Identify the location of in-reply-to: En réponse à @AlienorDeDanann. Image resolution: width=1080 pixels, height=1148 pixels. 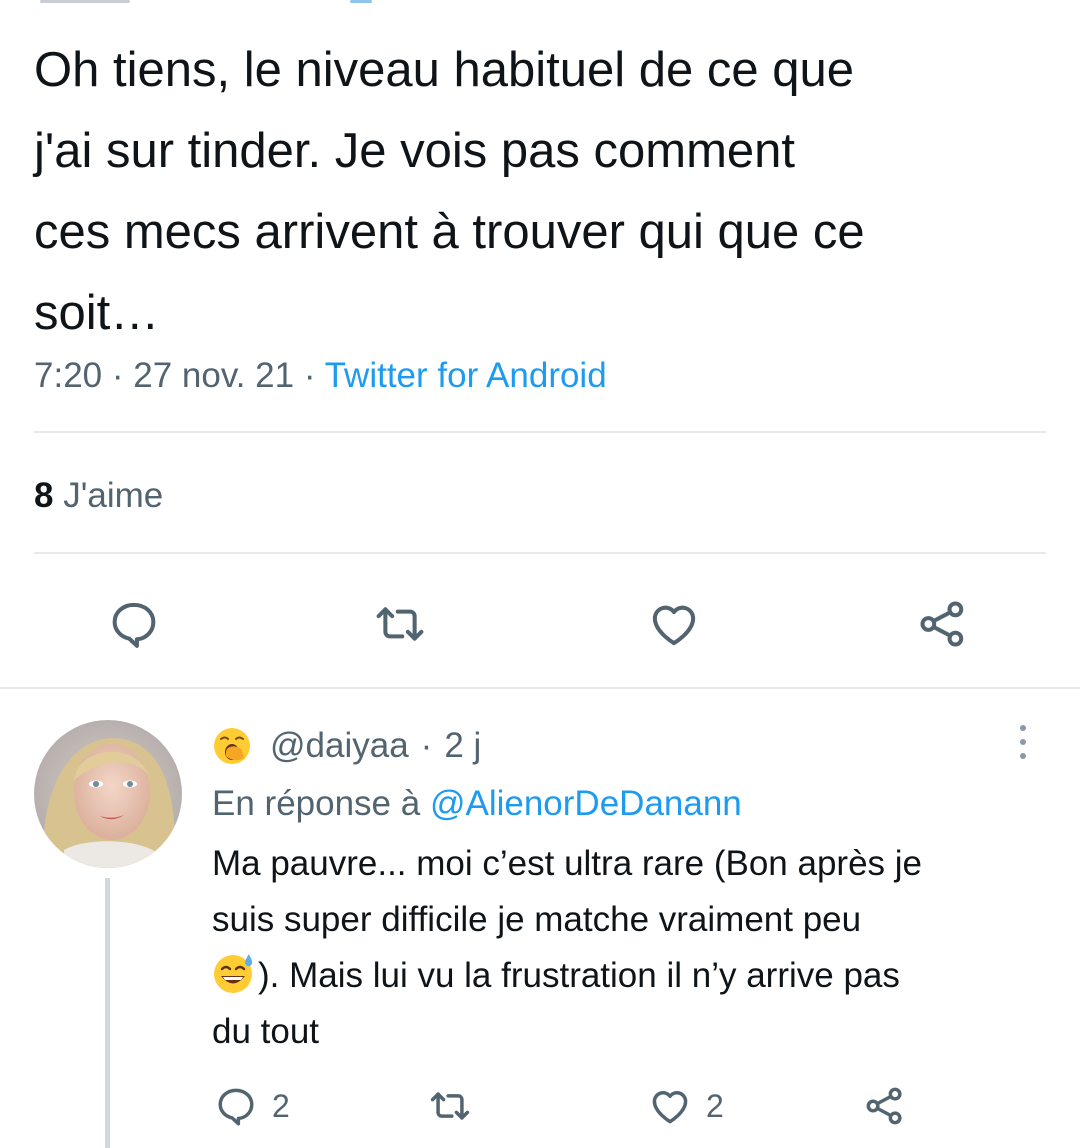
(477, 804).